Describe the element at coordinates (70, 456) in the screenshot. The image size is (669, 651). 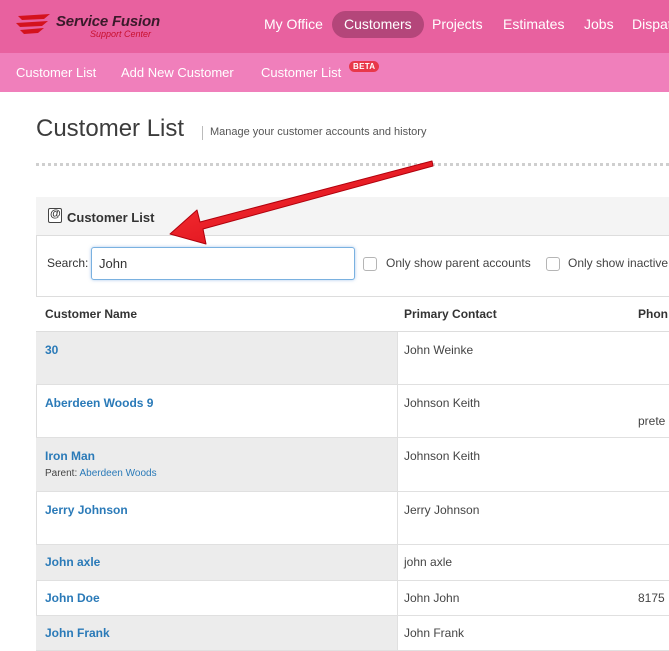
I see `customer-name-link: Iron Man` at that location.